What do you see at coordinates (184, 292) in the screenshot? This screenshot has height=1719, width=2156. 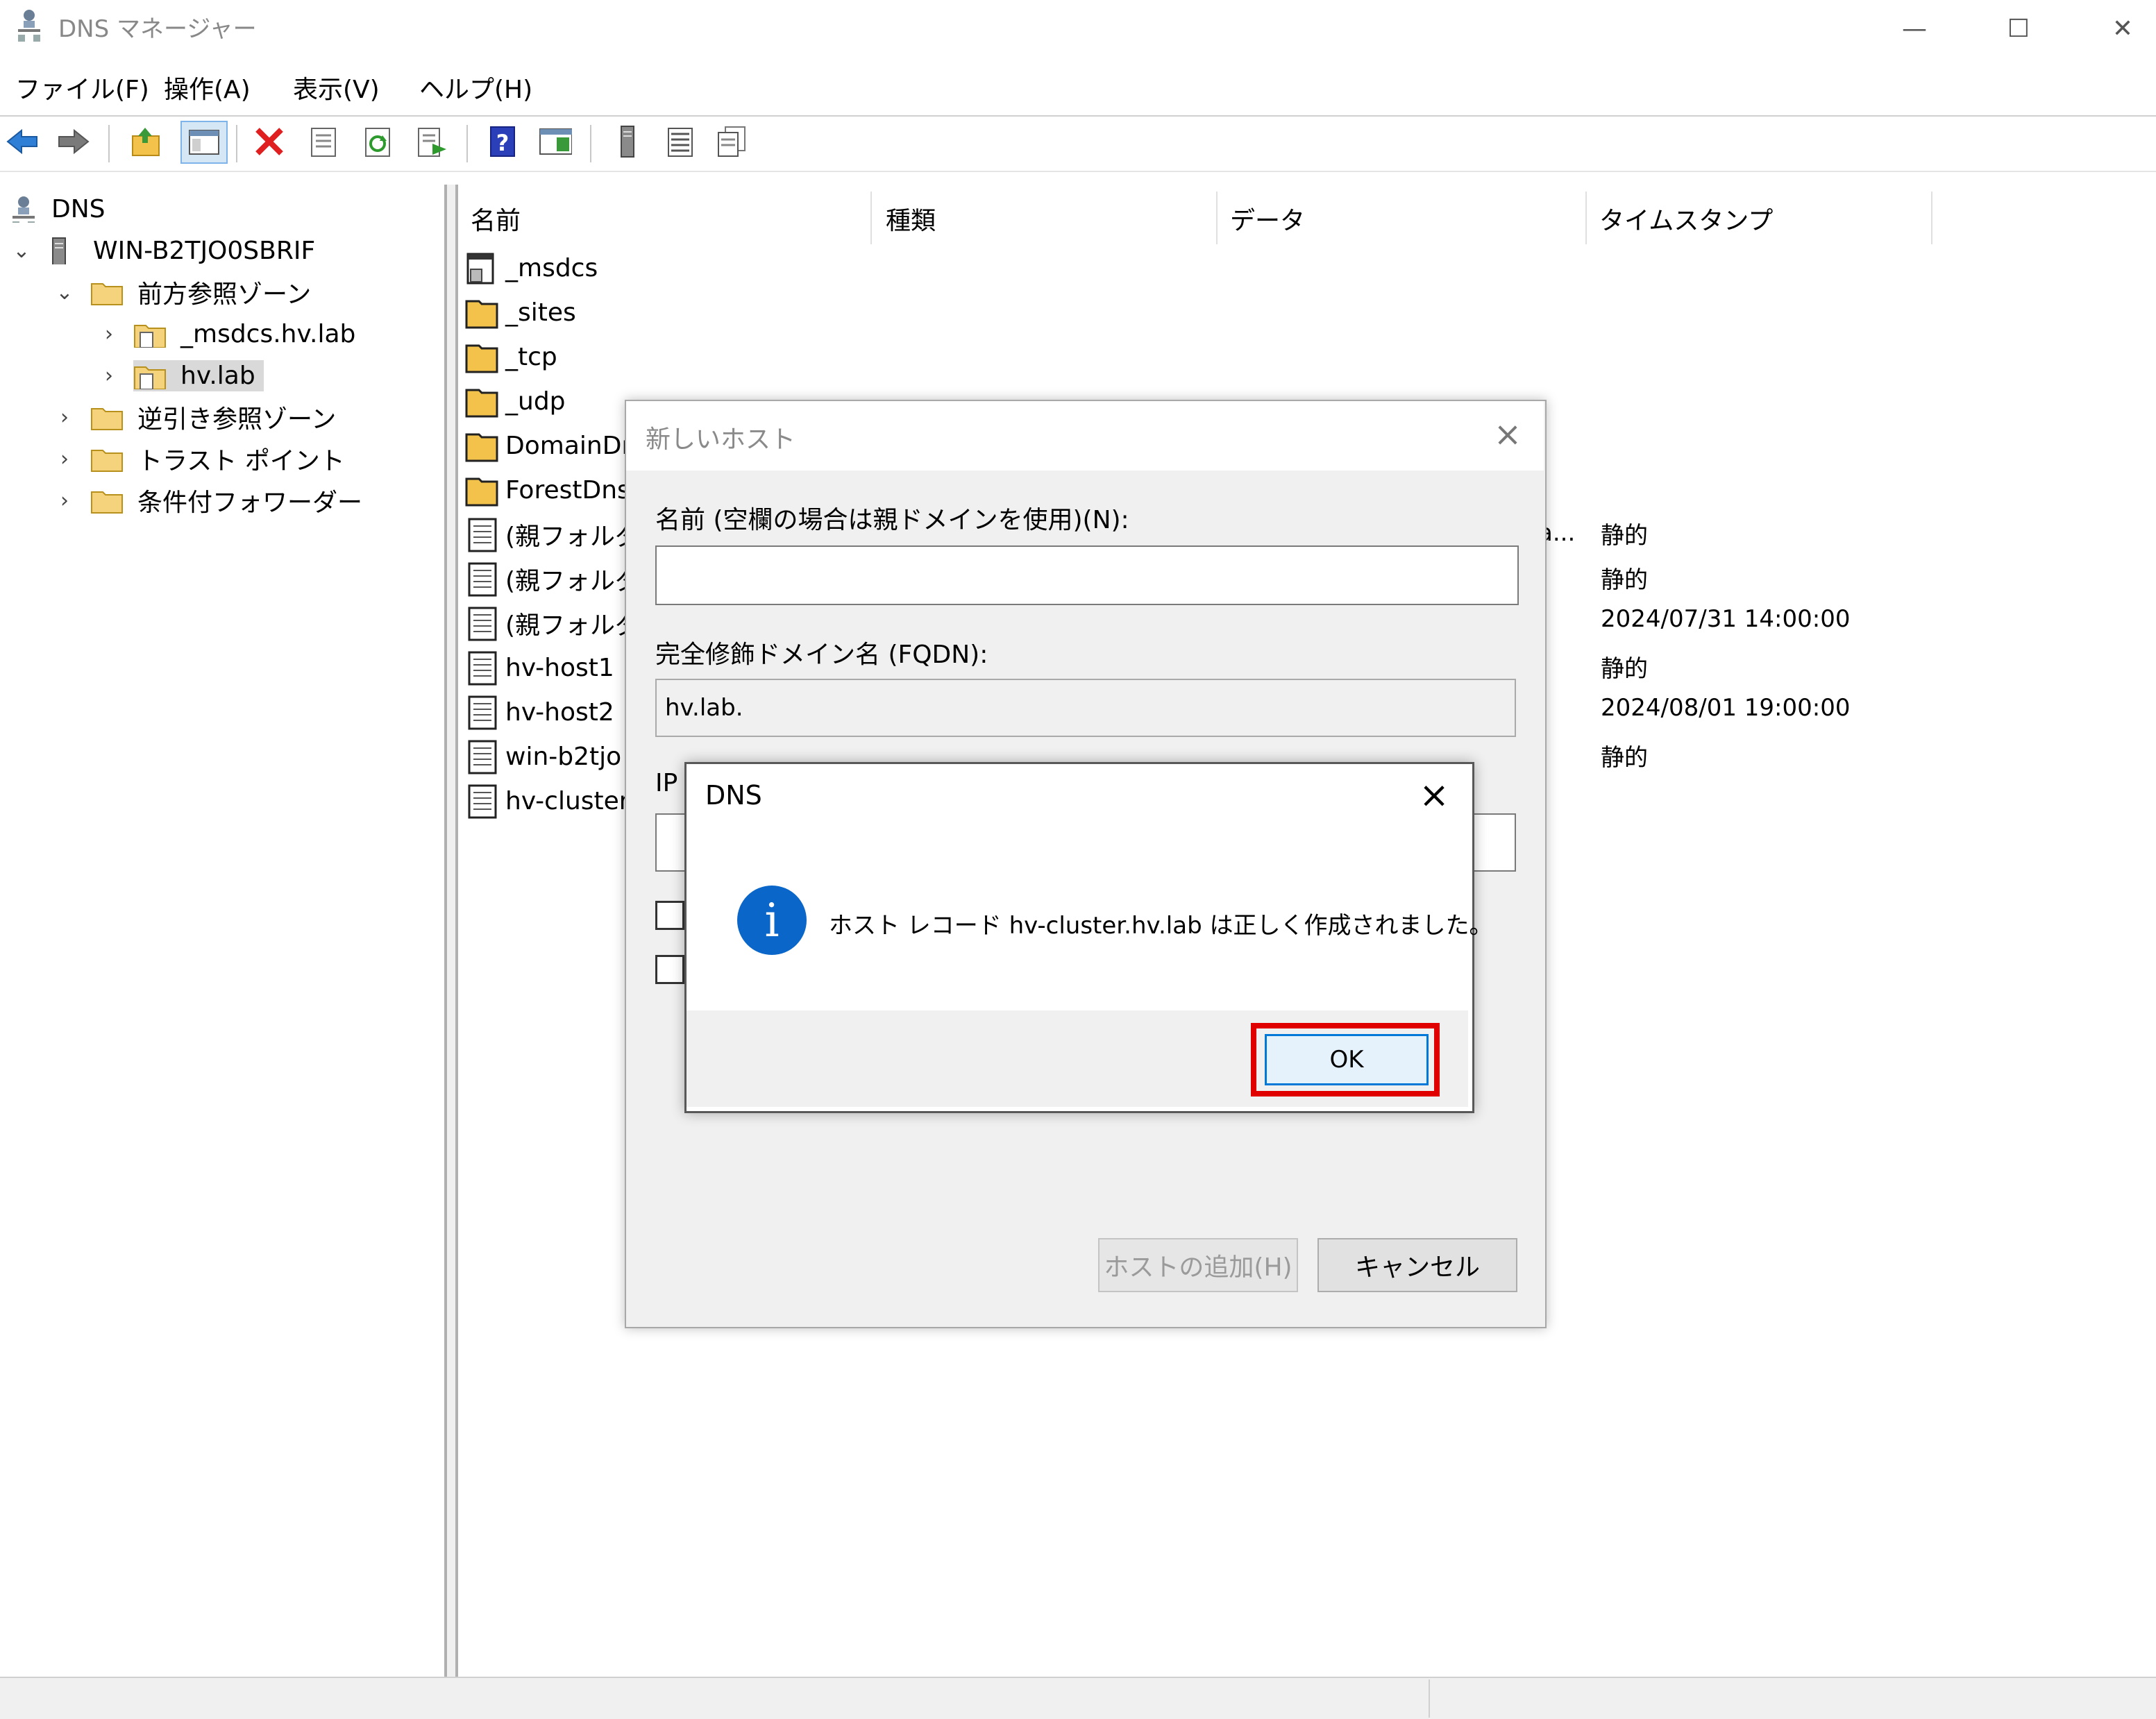 I see `tree-item-forward-zones: ⌄ 前方参照ゾーン` at bounding box center [184, 292].